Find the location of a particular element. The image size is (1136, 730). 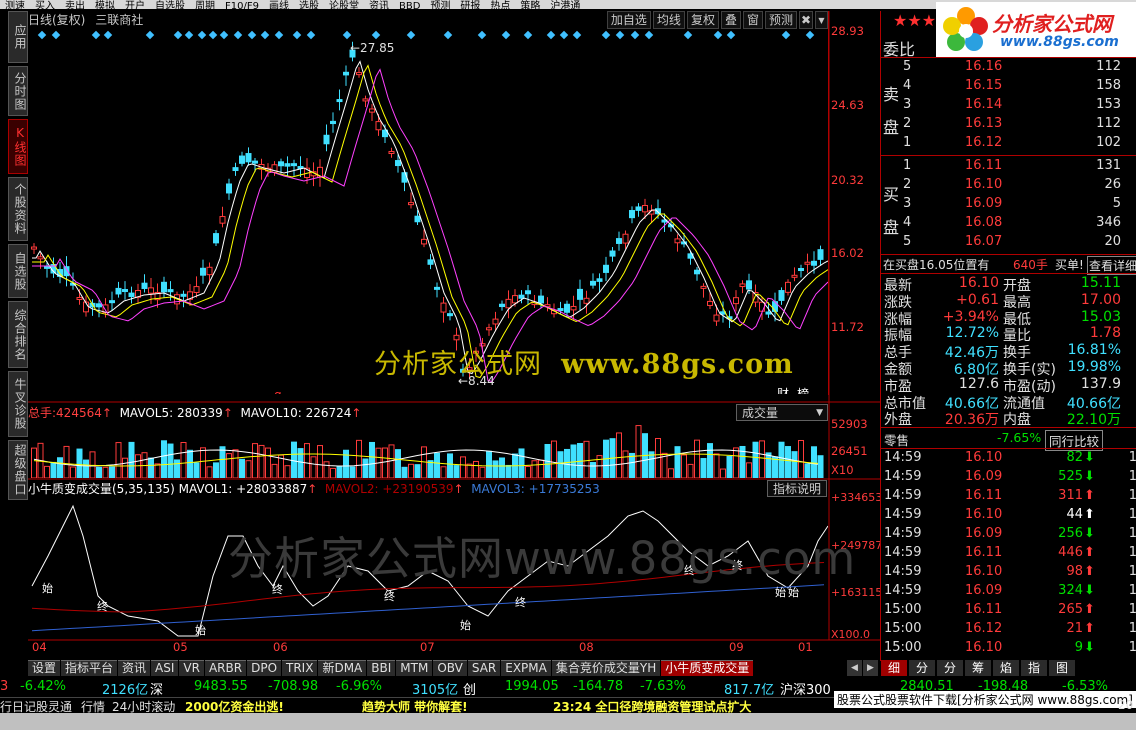

down-arrow-icon: ⬇ is located at coordinates (1089, 476).